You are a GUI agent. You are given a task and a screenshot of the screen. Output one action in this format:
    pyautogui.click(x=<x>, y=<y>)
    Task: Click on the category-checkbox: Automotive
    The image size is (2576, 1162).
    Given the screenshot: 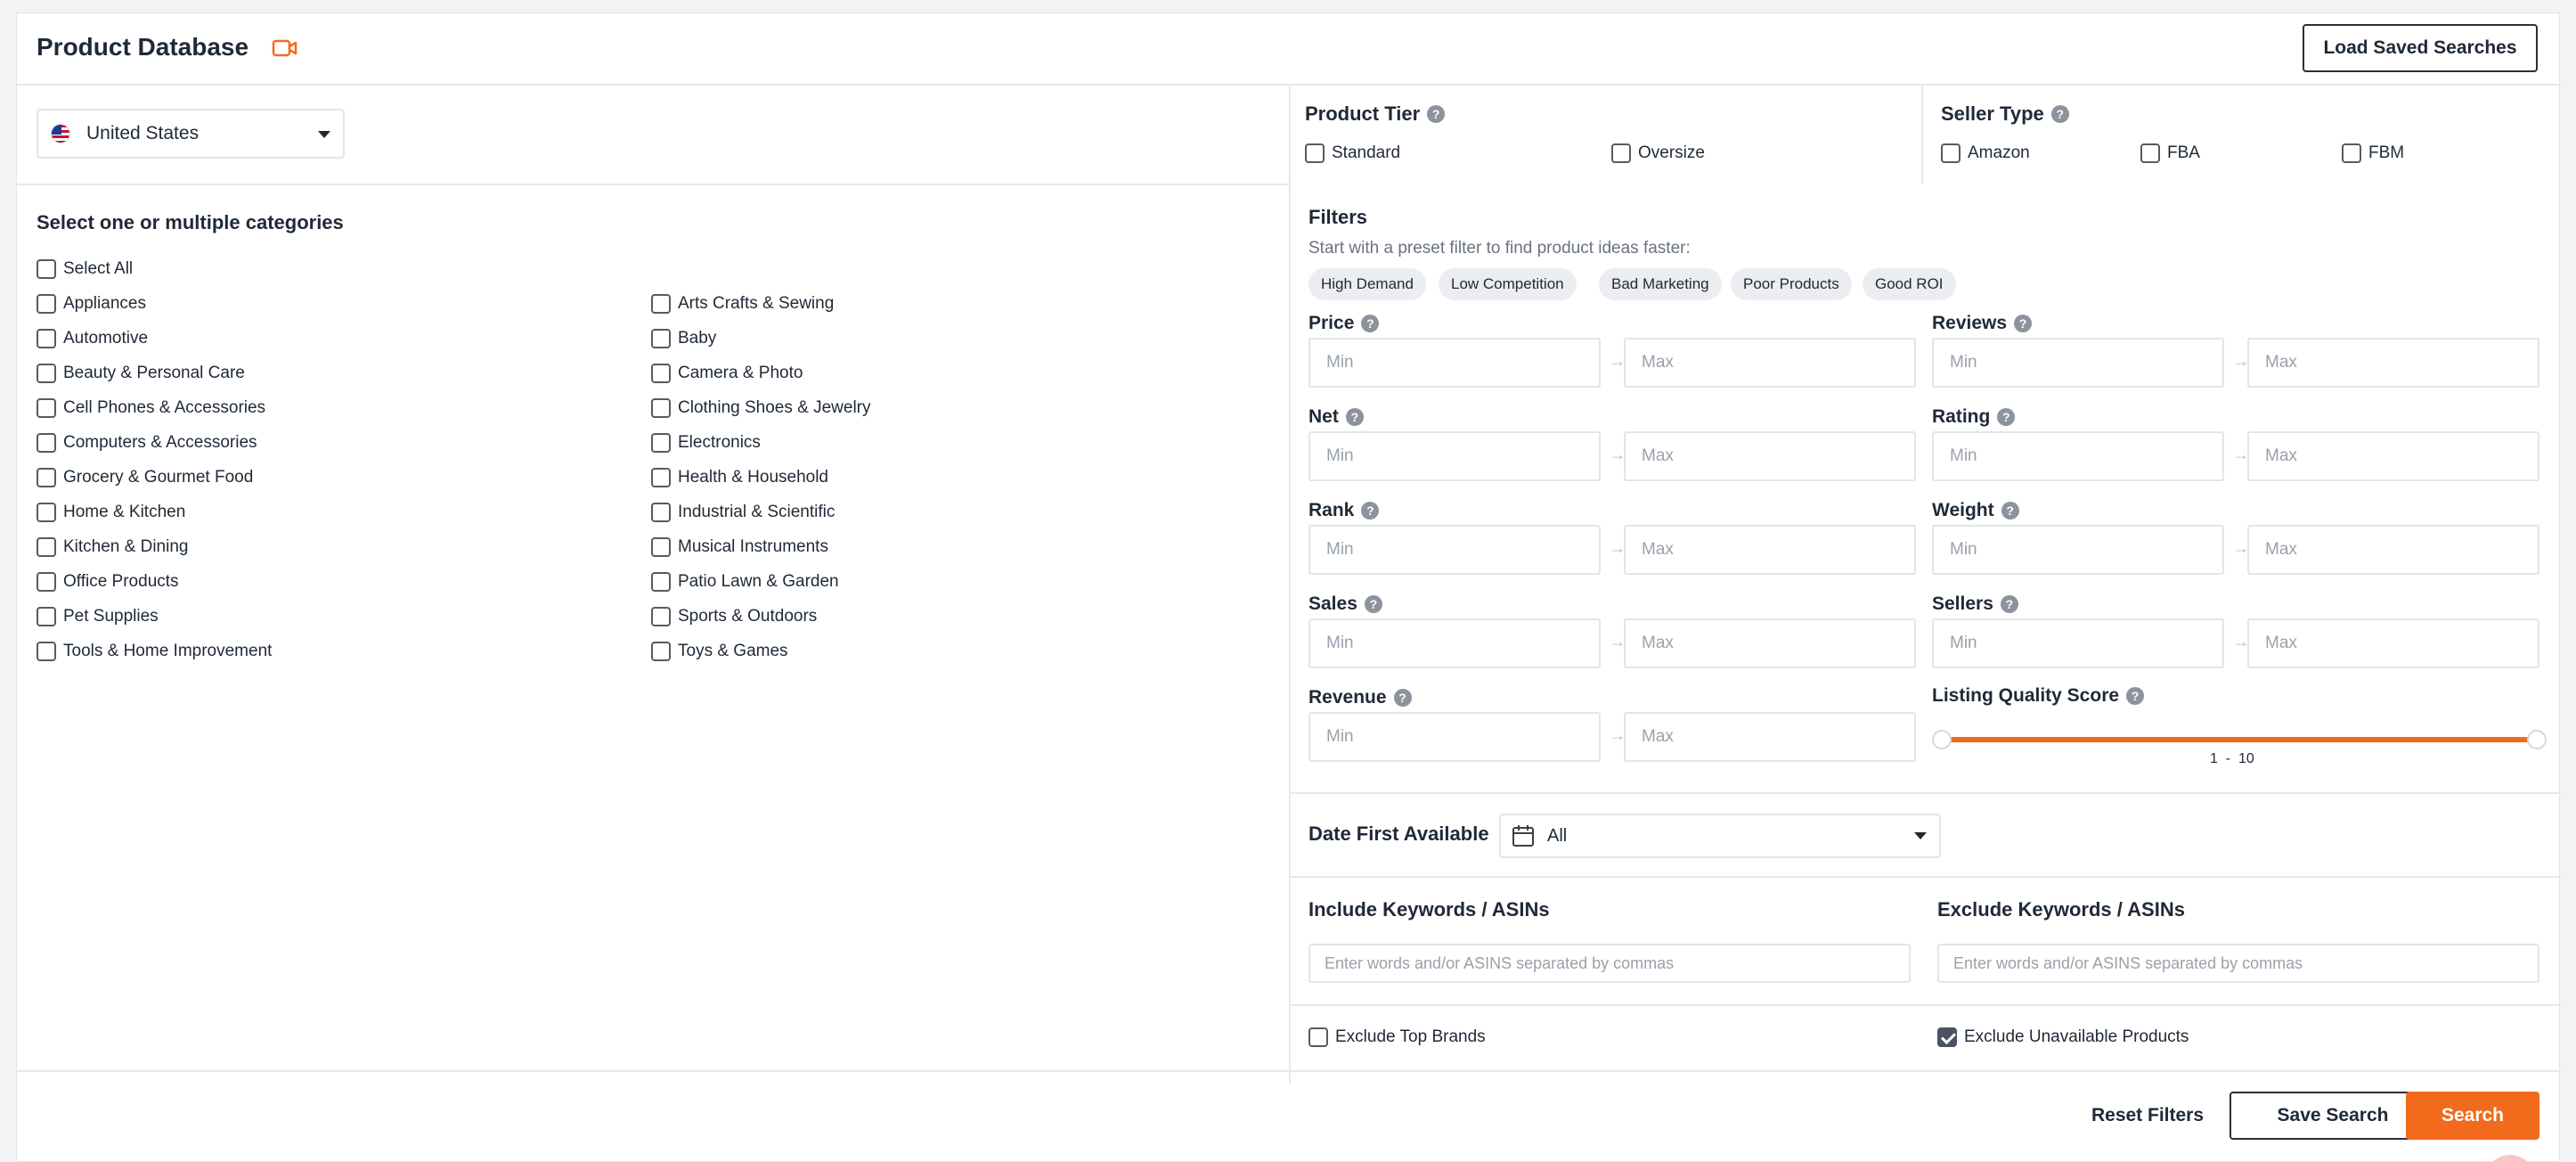 What is the action you would take?
    pyautogui.click(x=92, y=338)
    